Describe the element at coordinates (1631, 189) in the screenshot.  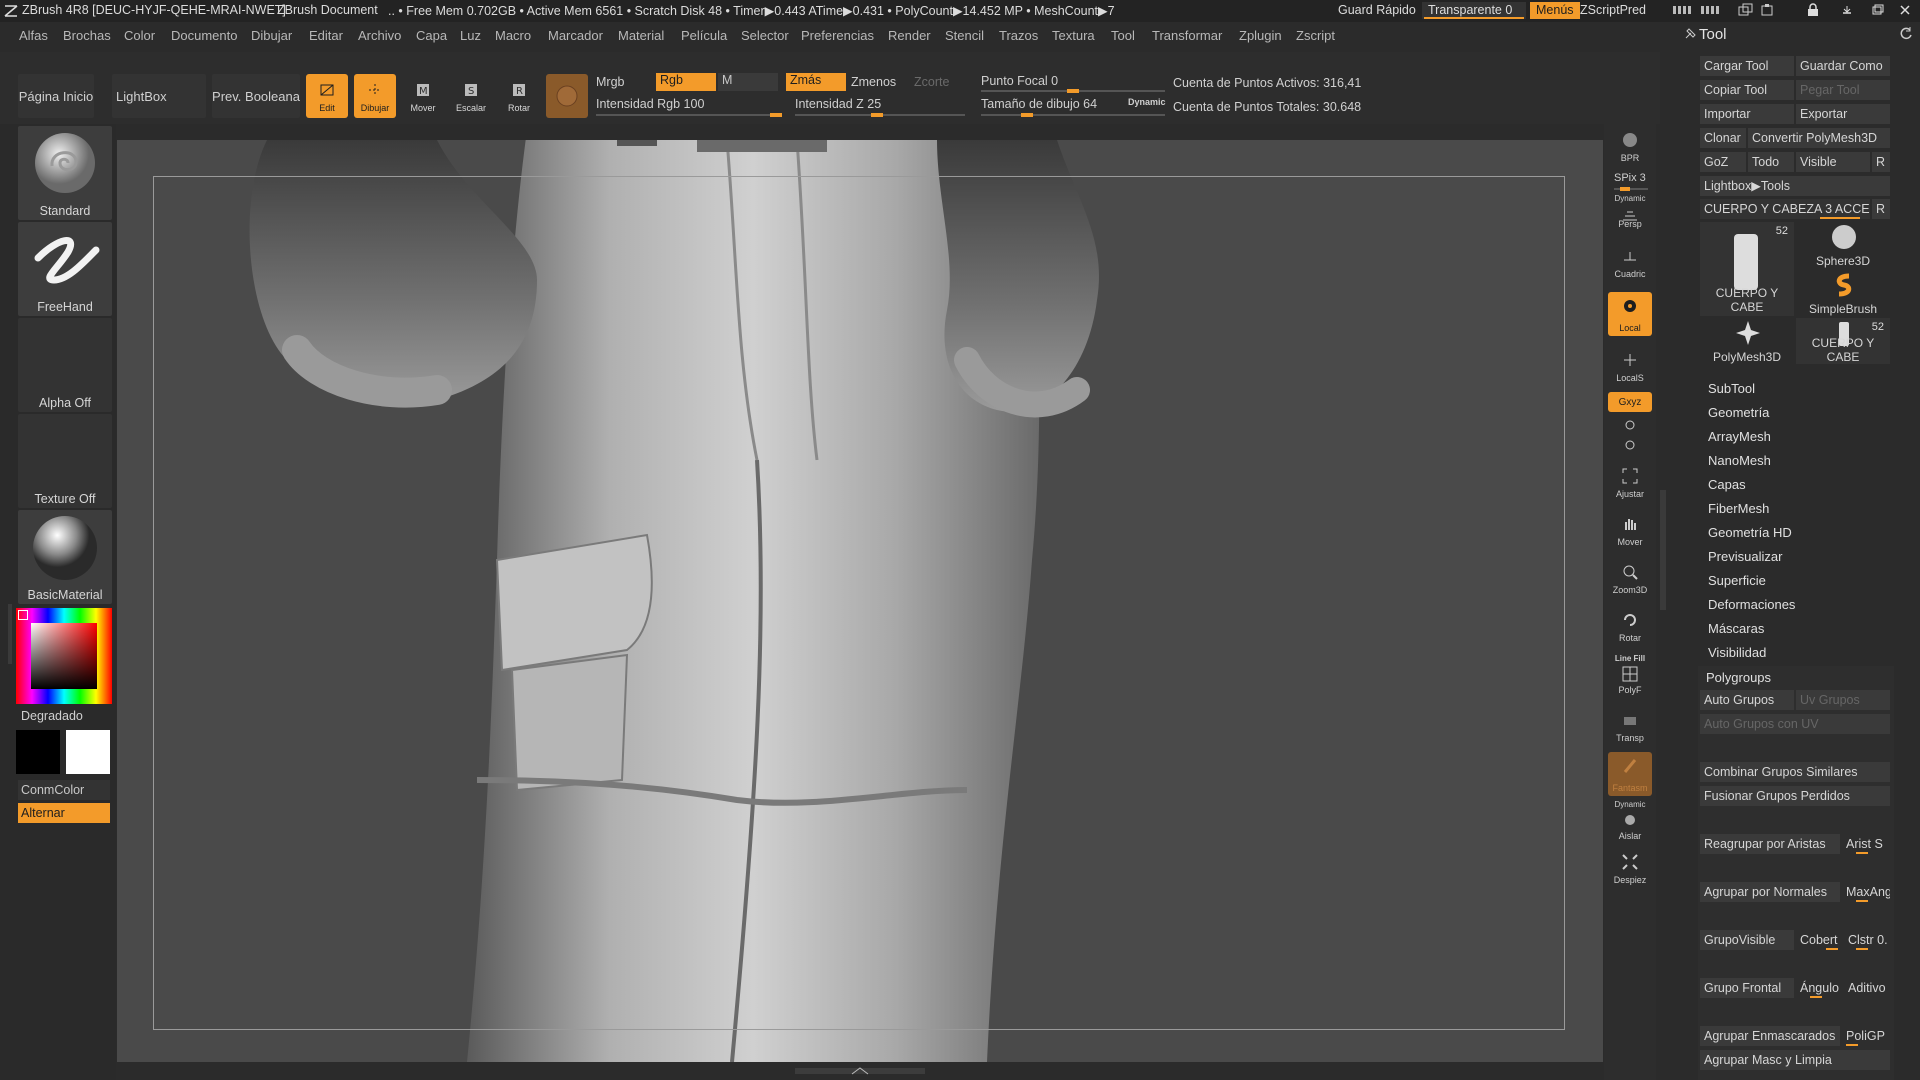
I see `spix-slider` at that location.